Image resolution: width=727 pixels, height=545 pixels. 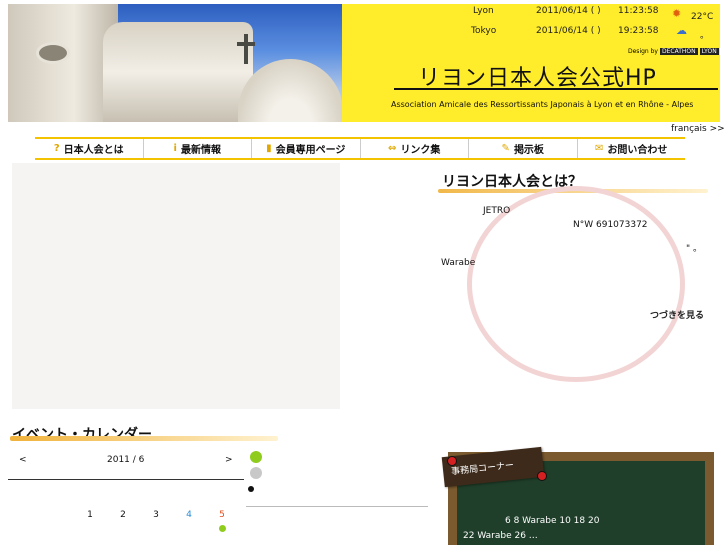 I want to click on clock-lyon-date: 2011/06/14 ( ), so click(x=568, y=11).